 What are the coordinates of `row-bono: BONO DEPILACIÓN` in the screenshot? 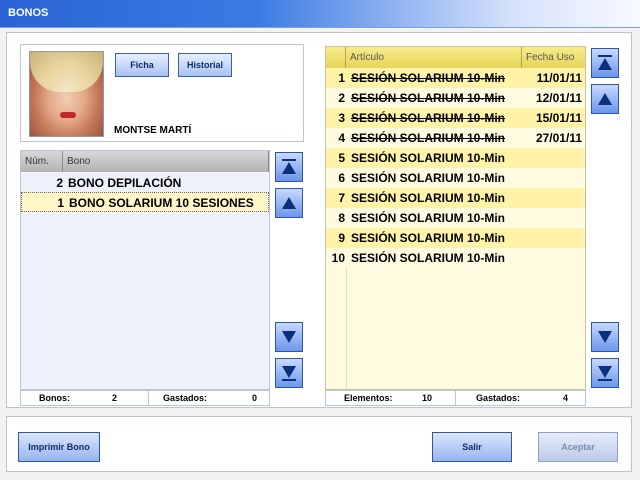 It's located at (125, 183).